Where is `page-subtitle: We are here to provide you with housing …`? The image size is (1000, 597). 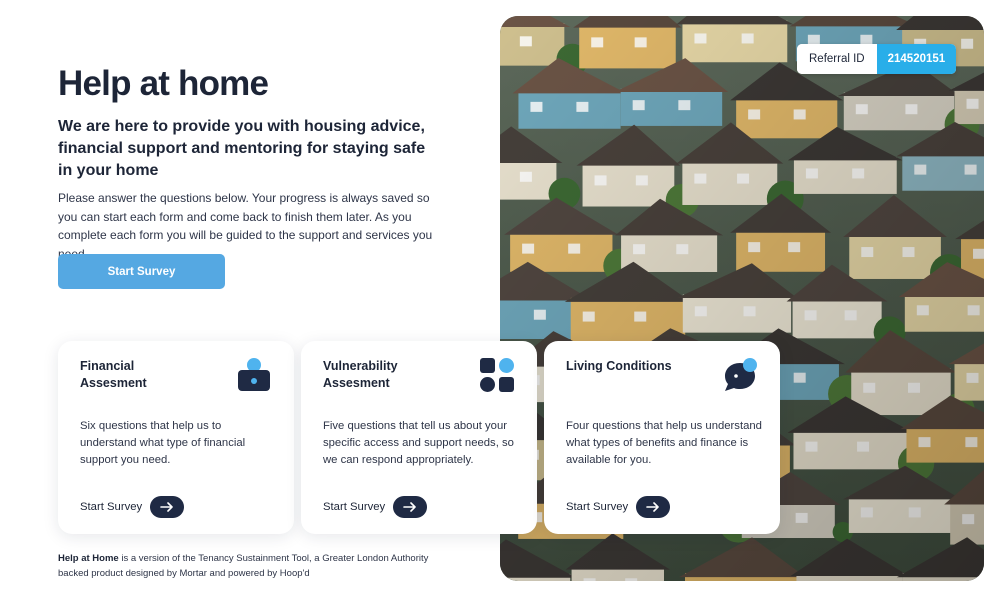
page-subtitle: We are here to provide you with housing … is located at coordinates (242, 148).